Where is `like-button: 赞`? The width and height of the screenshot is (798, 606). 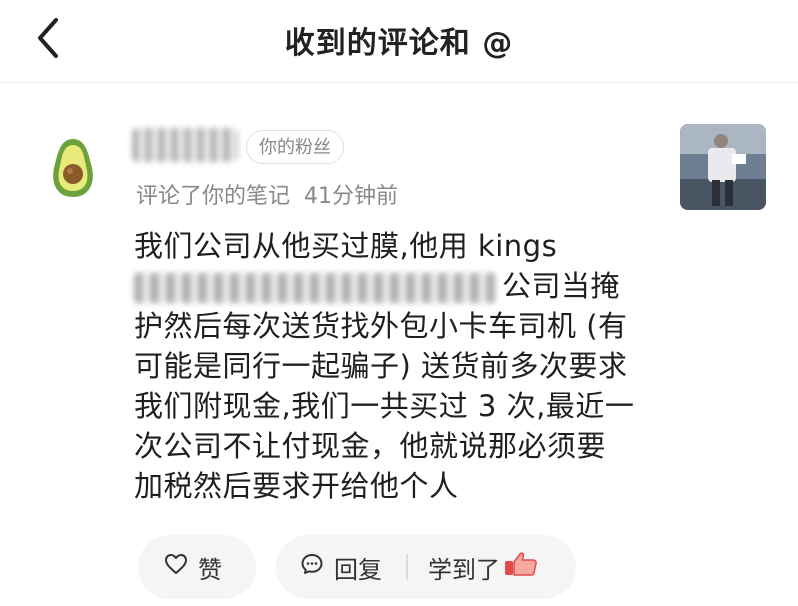 like-button: 赞 is located at coordinates (197, 567).